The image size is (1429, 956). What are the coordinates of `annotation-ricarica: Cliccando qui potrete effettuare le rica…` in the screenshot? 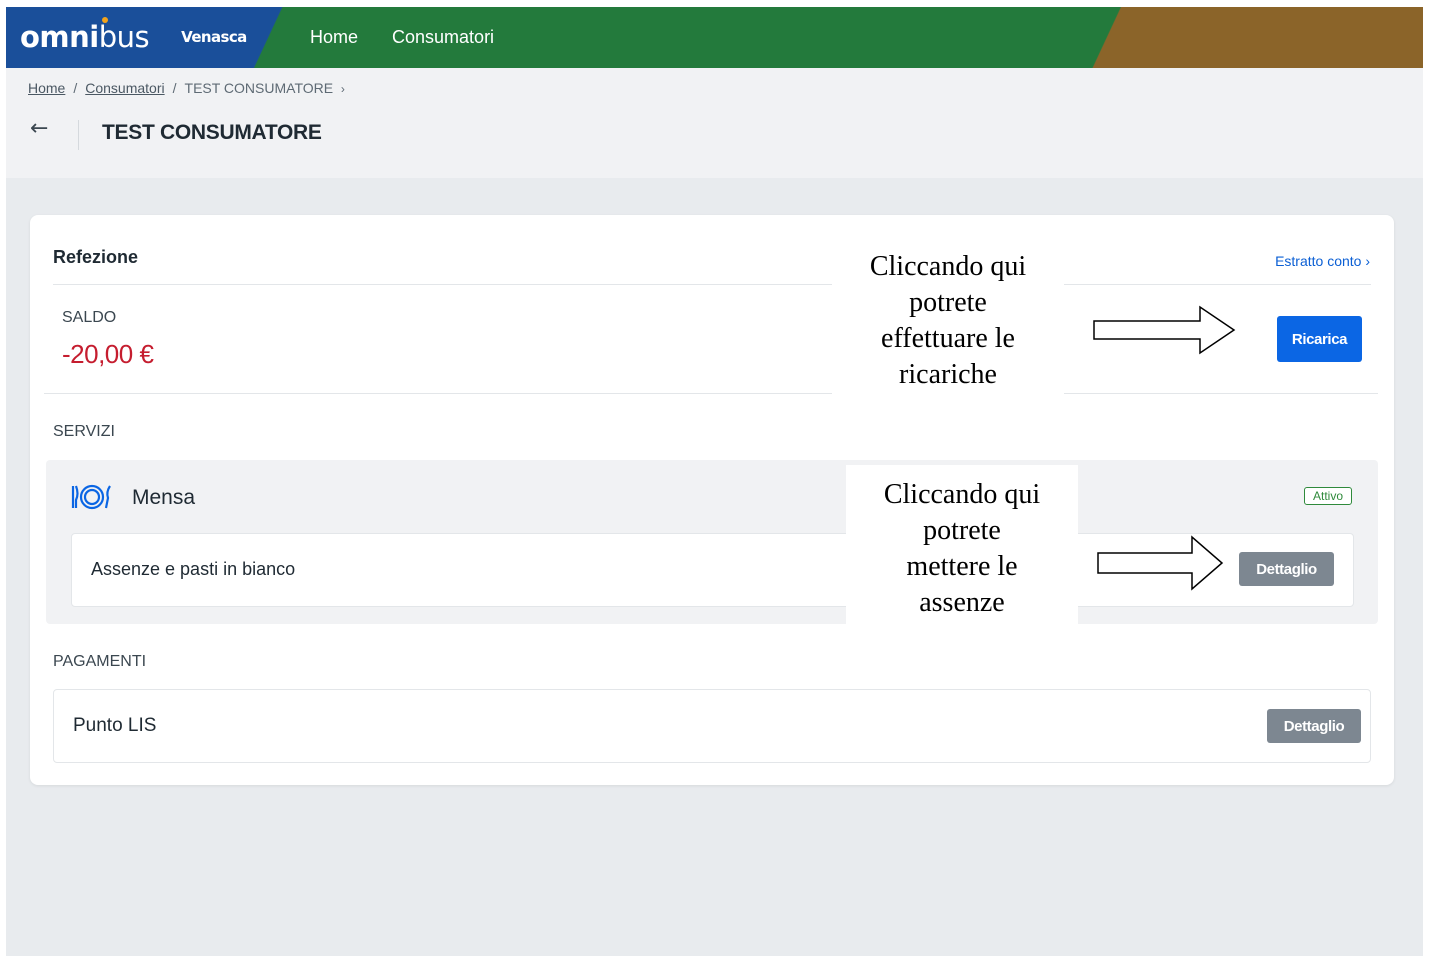 It's located at (948, 322).